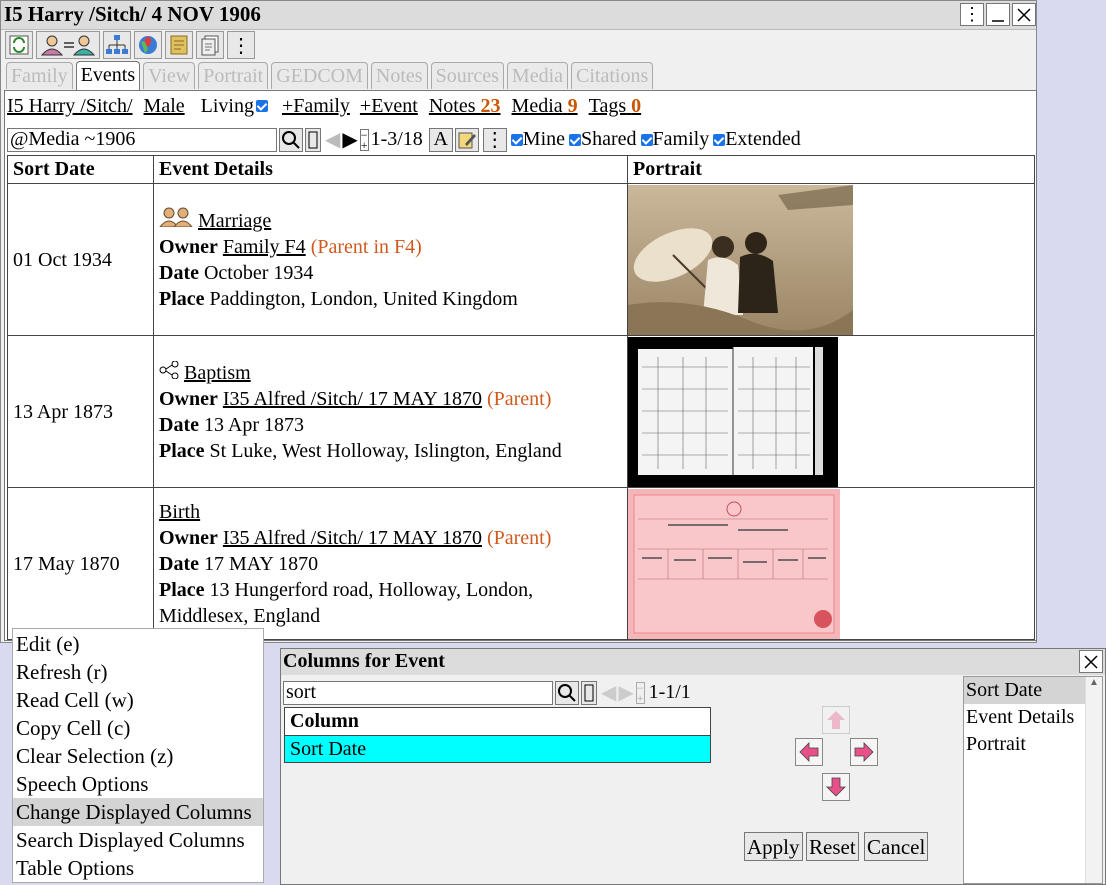 This screenshot has width=1106, height=885. Describe the element at coordinates (138, 672) in the screenshot. I see `menu-item-refresh: Refresh (r)` at that location.